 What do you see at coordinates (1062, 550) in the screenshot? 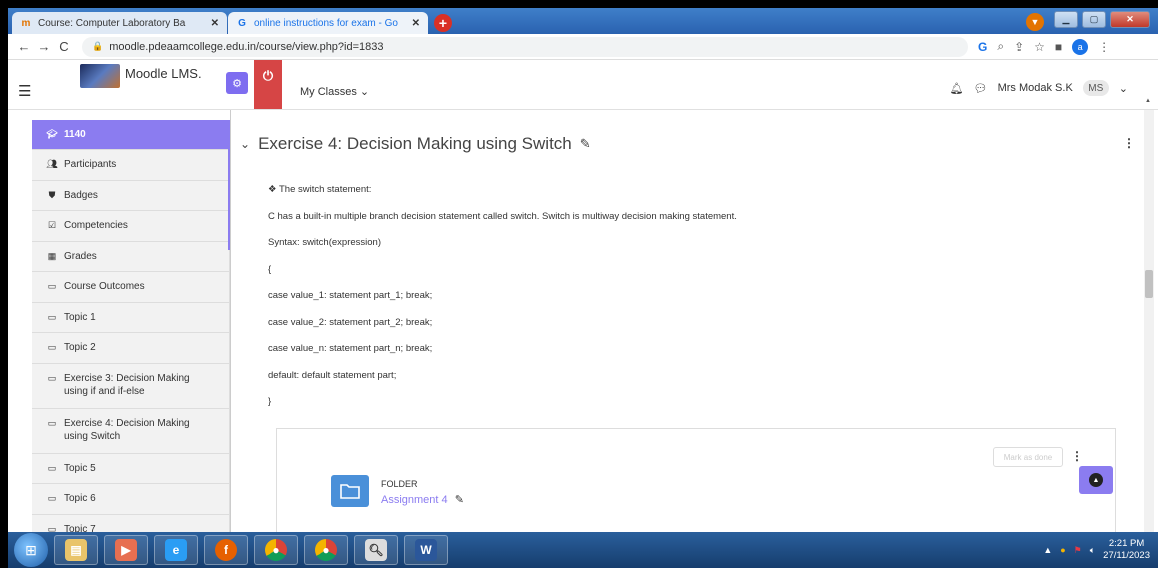
I see `network-icon: ●` at bounding box center [1062, 550].